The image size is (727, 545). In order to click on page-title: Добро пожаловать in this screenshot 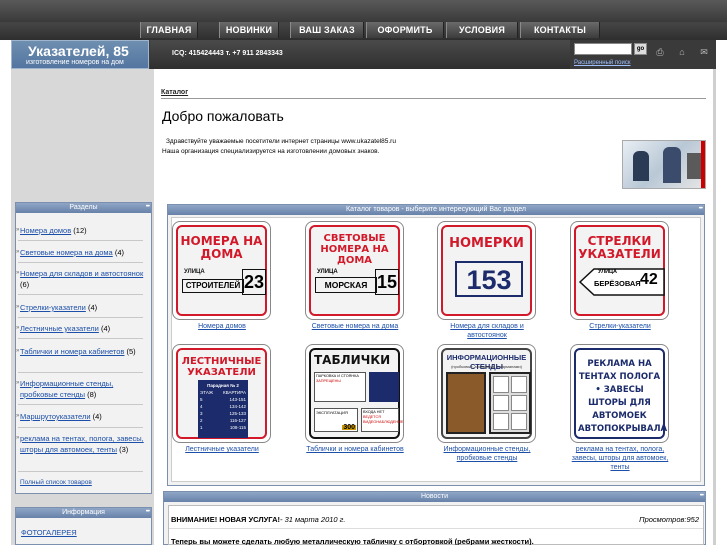, I will do `click(223, 116)`.